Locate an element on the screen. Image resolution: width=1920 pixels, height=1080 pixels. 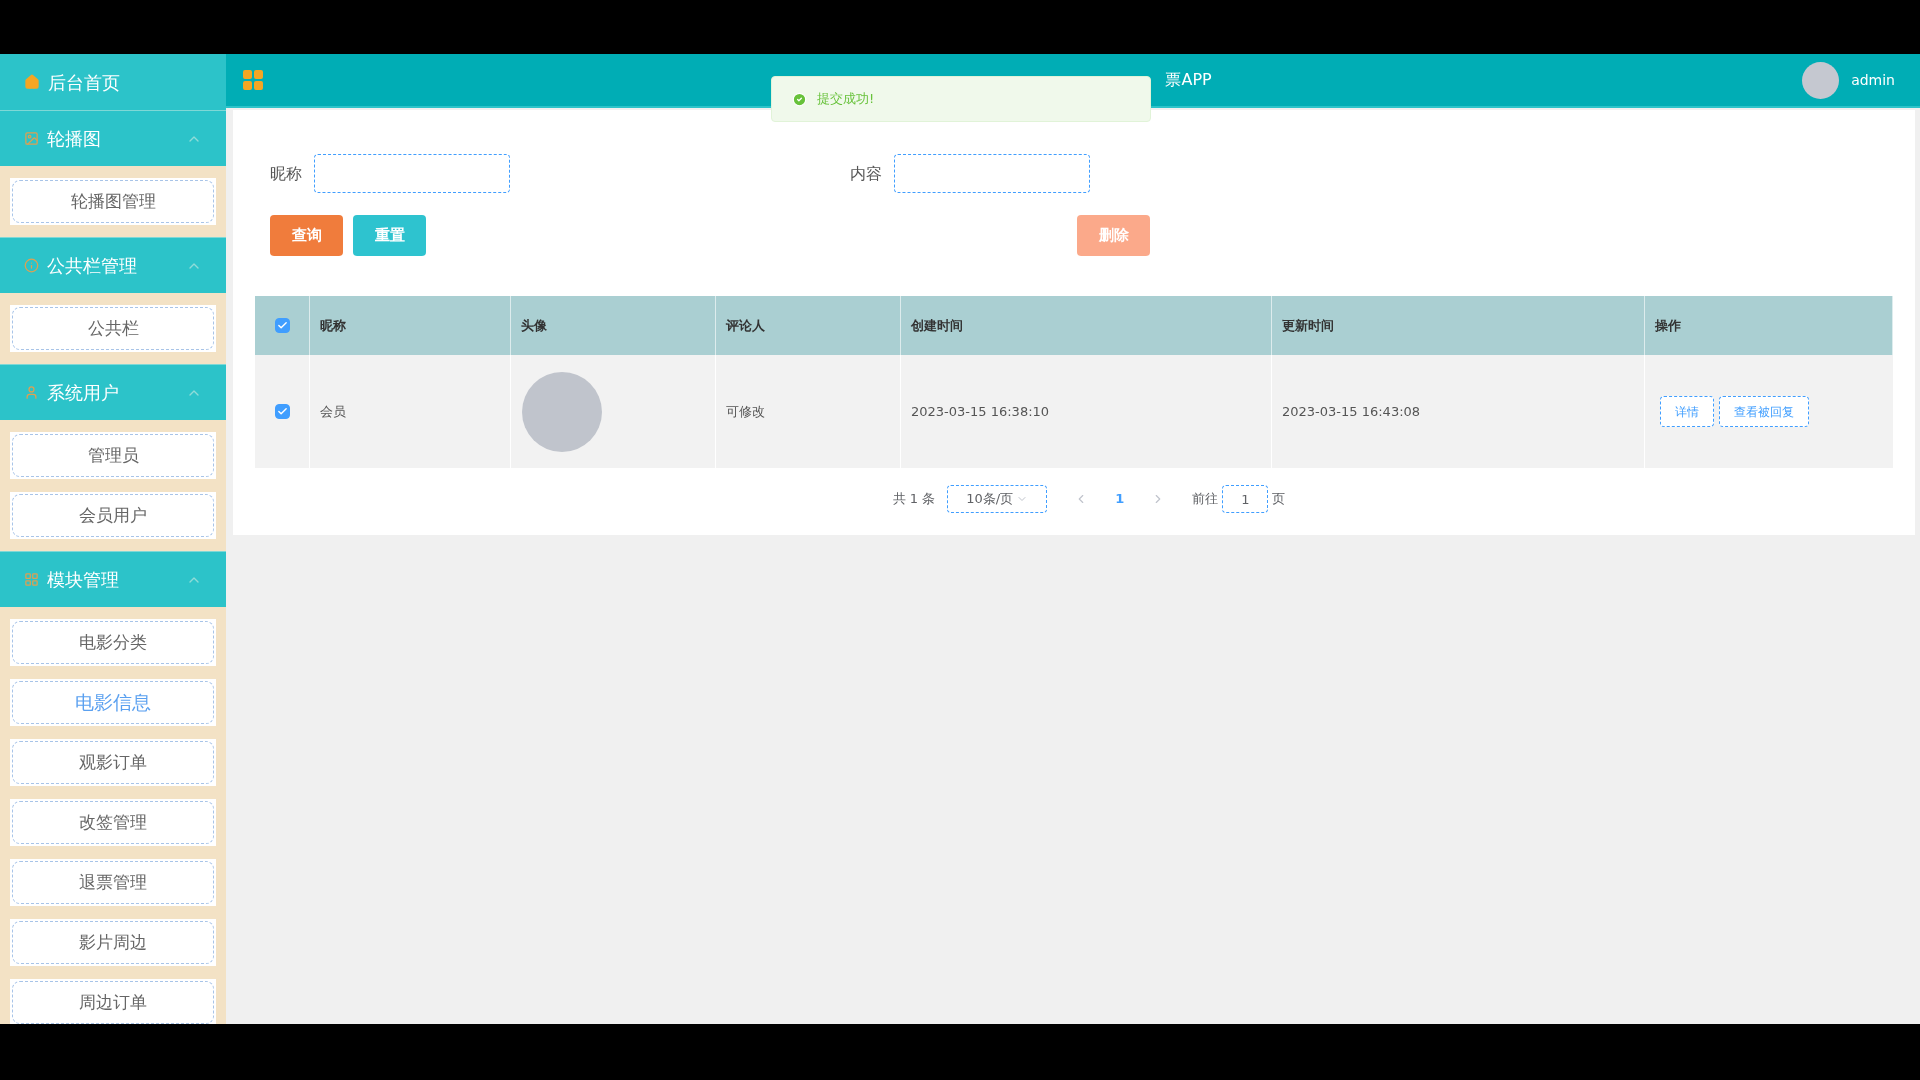
page-number: 1 is located at coordinates (1120, 499).